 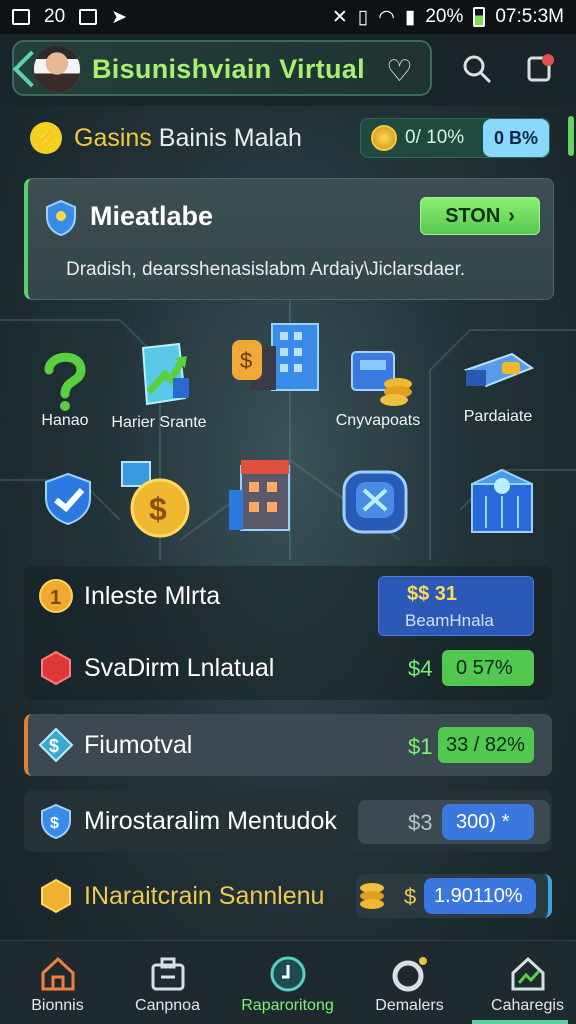 I want to click on fiumotval-pill-text: 33 / 82%, so click(x=485, y=744).